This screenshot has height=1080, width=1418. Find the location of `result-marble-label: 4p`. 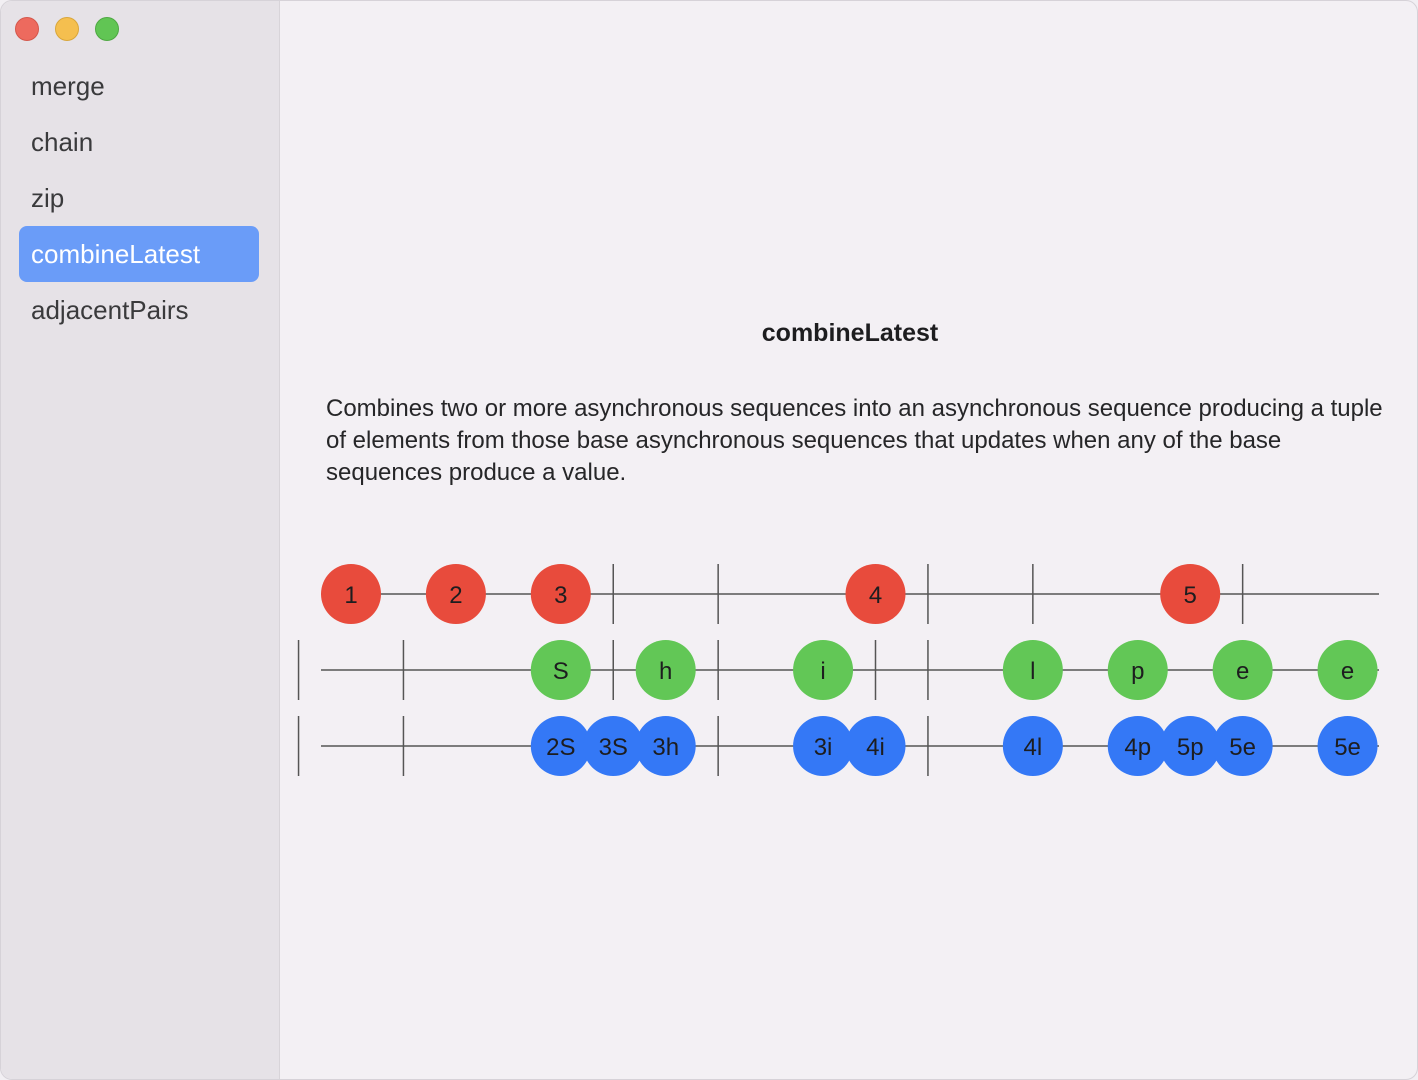

result-marble-label: 4p is located at coordinates (1137, 747).